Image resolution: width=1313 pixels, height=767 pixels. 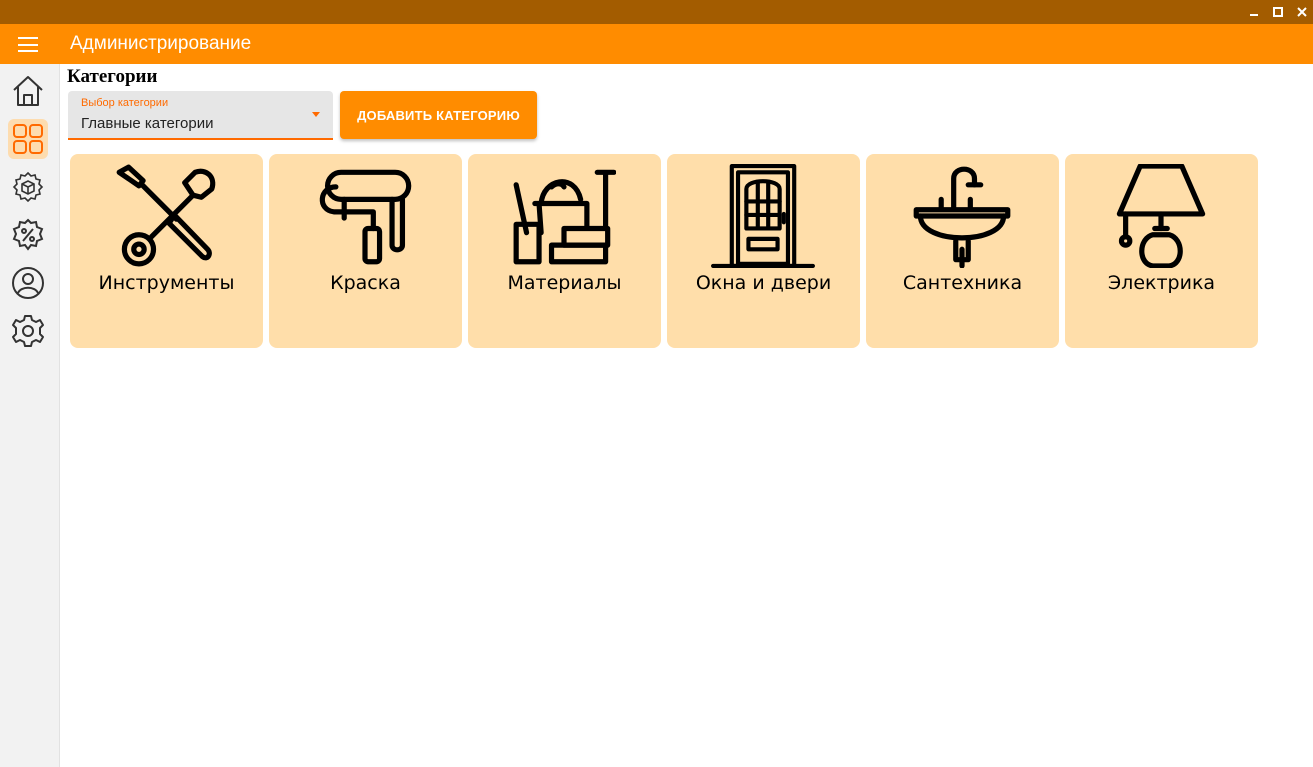 I want to click on minimize-icon, so click(x=1254, y=12).